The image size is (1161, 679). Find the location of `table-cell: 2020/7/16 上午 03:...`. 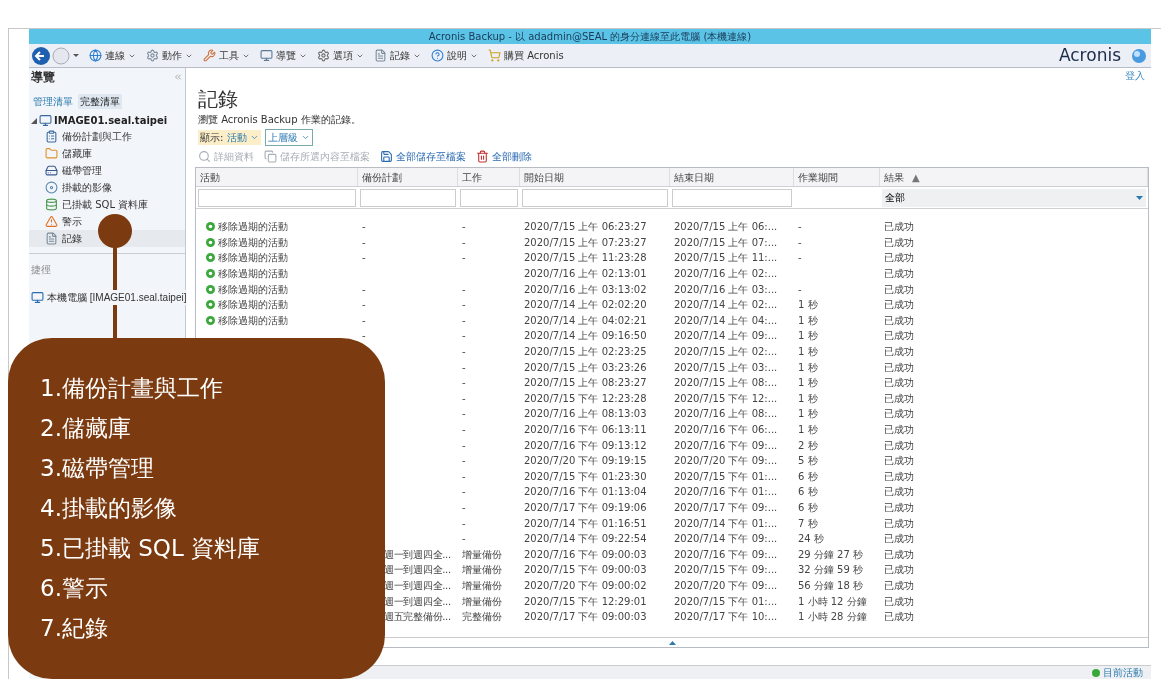

table-cell: 2020/7/16 上午 03:... is located at coordinates (726, 289).